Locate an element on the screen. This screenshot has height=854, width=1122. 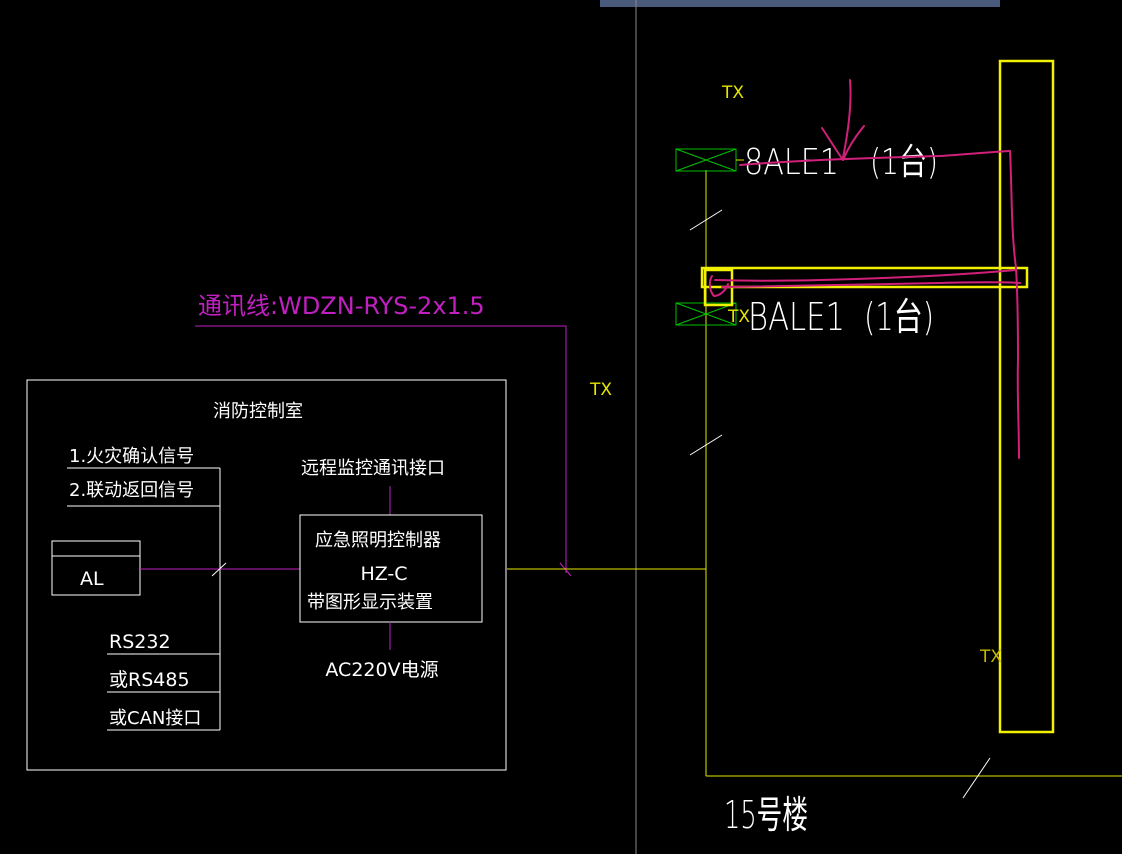
controller-model: HZ-C is located at coordinates (383, 574).